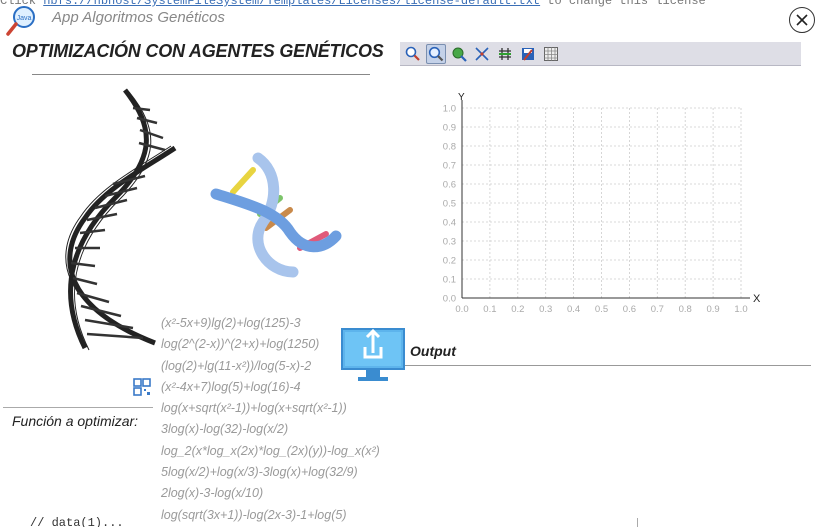  I want to click on zoom-button, so click(436, 53).